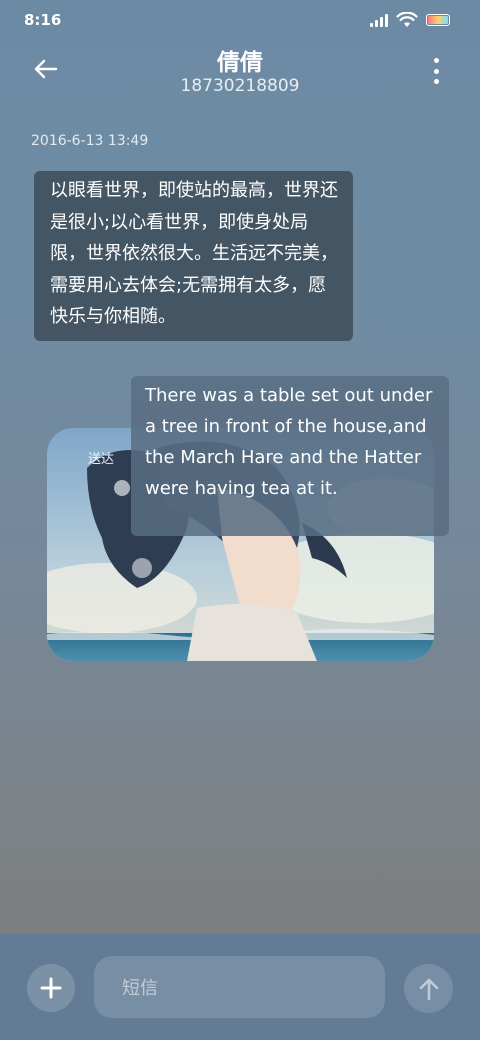 This screenshot has height=1040, width=480. I want to click on battery-icon, so click(438, 20).